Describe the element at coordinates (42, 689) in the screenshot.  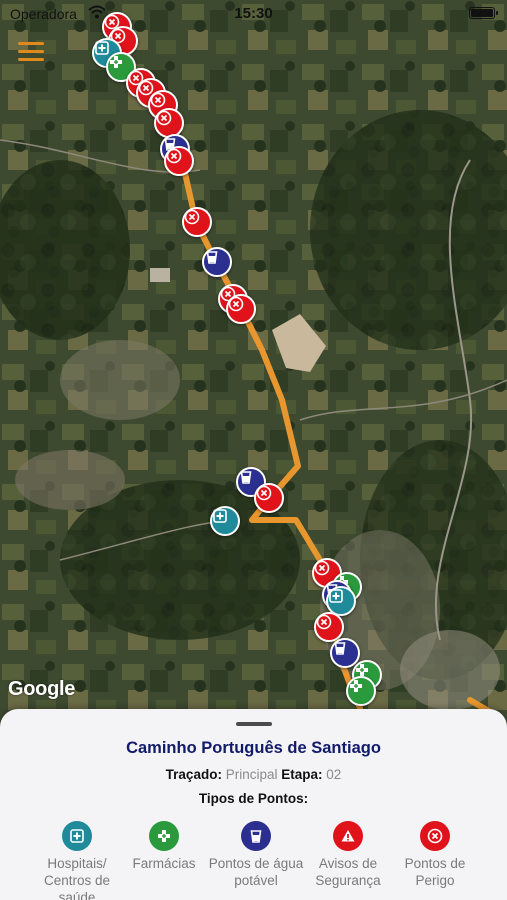
I see `google-logo: Google` at that location.